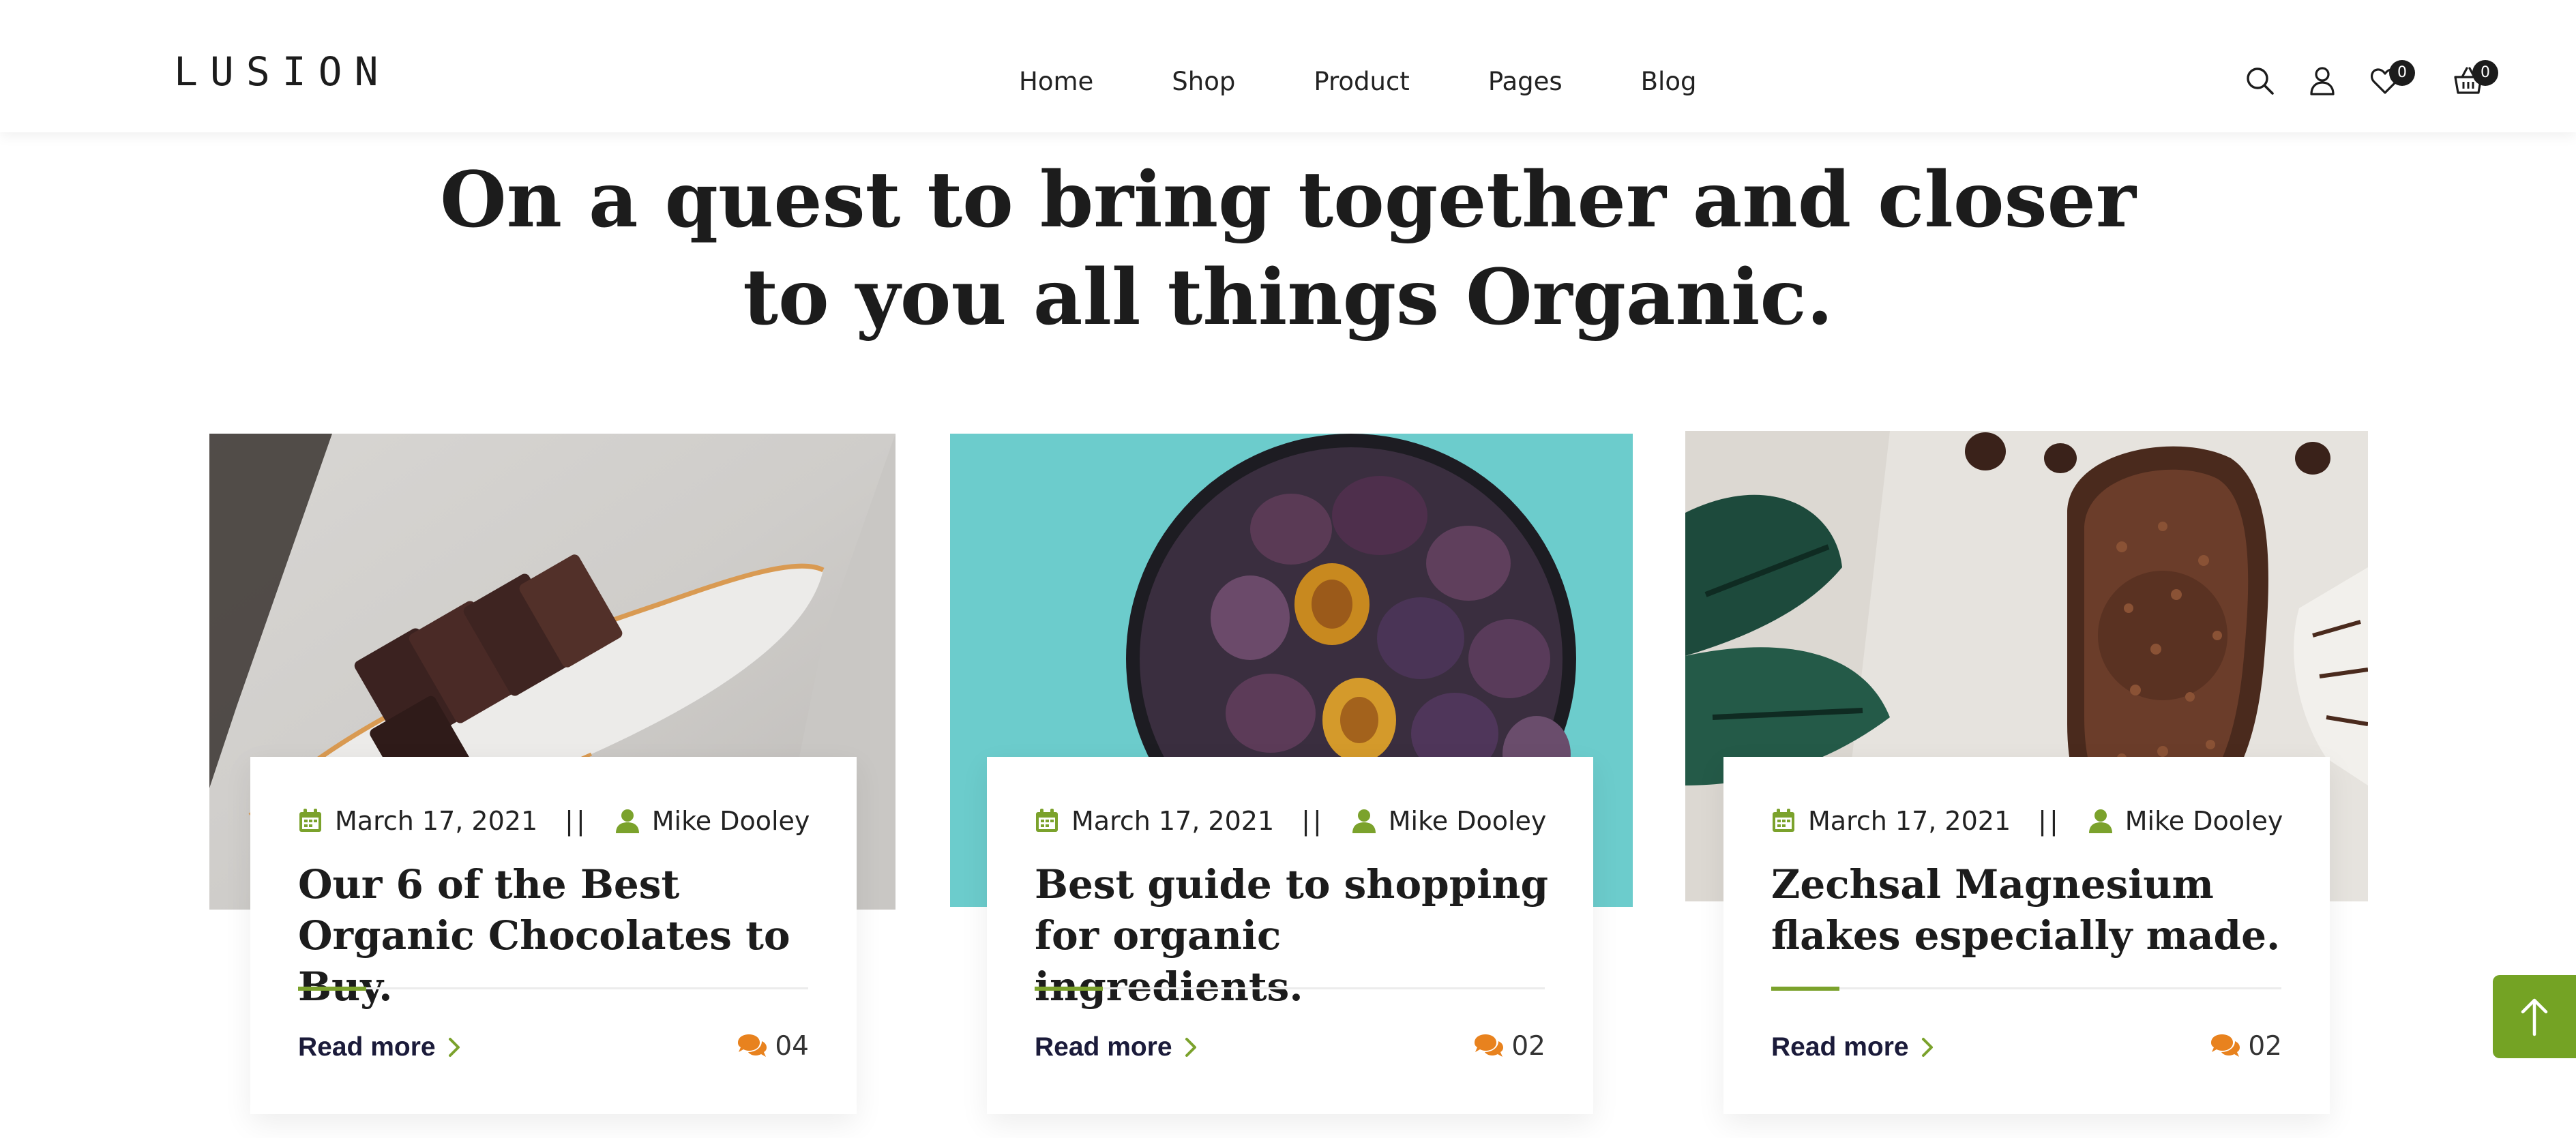  I want to click on comment-count: 04, so click(773, 1046).